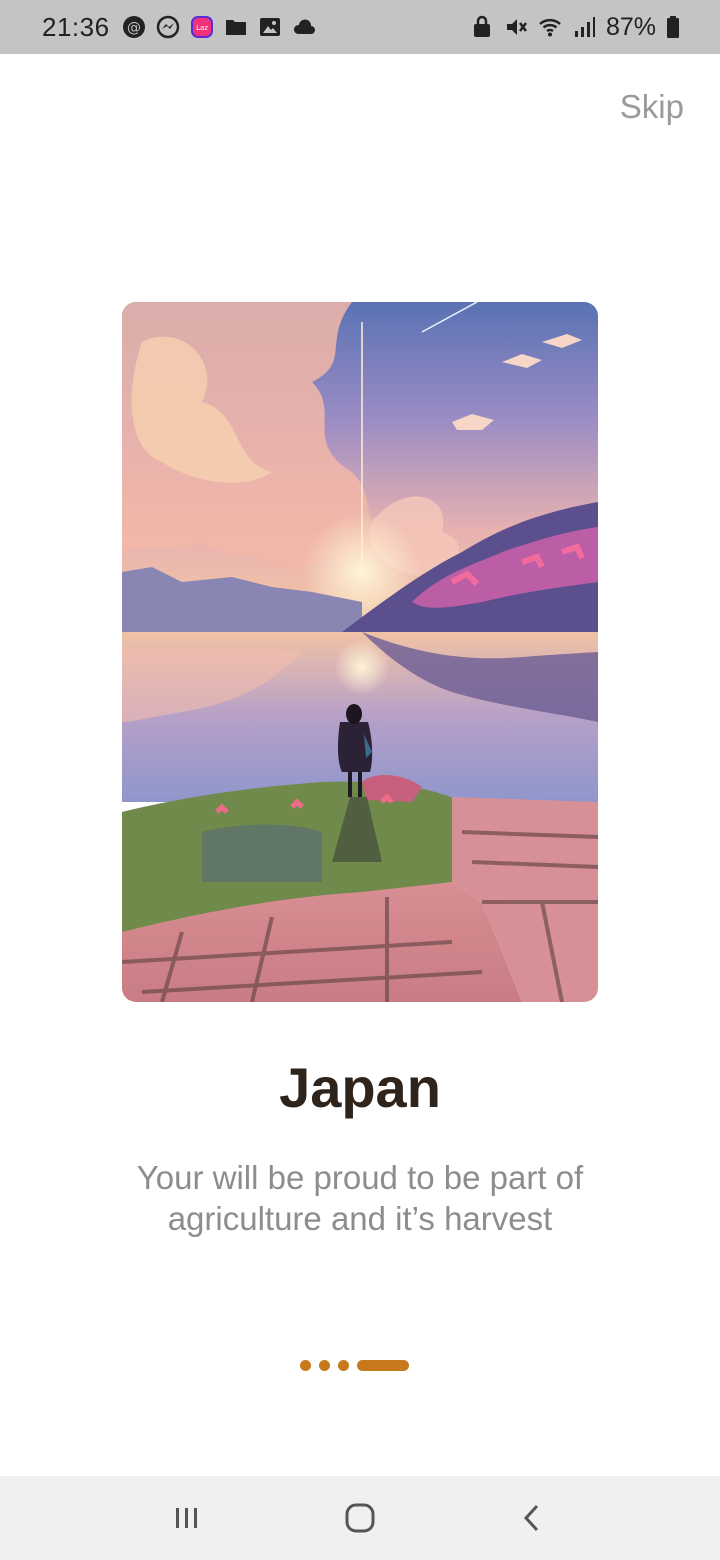  I want to click on status-time: 21:36, so click(76, 26).